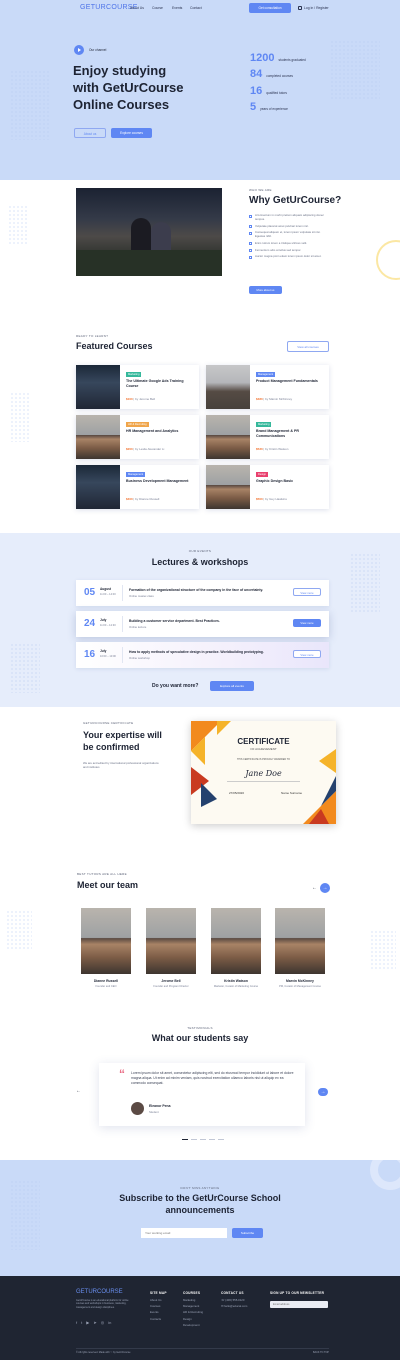 The image size is (400, 1360). What do you see at coordinates (247, 1233) in the screenshot?
I see `subscribe-button: Subscribe` at bounding box center [247, 1233].